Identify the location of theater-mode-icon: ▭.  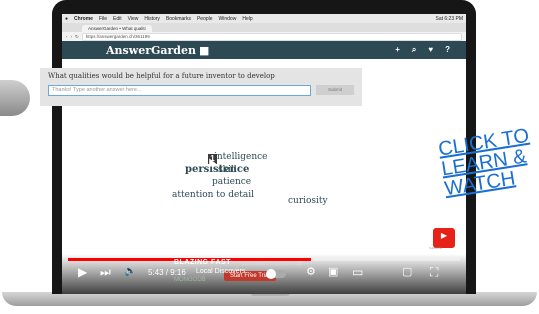
(357, 272).